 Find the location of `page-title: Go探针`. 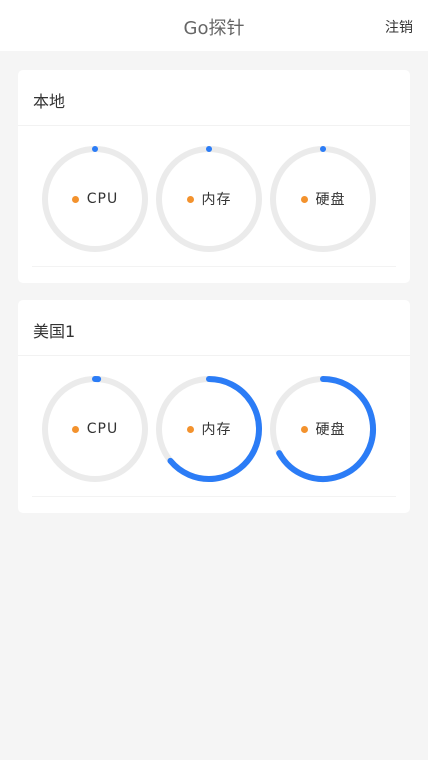

page-title: Go探针 is located at coordinates (214, 28).